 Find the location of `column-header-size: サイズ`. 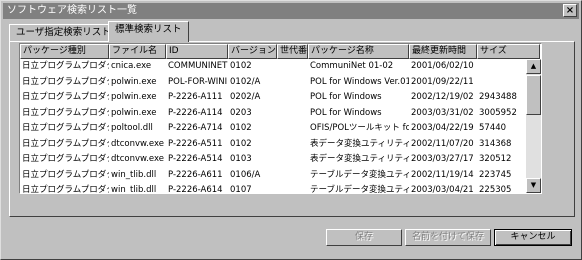

column-header-size: サイズ is located at coordinates (508, 51).